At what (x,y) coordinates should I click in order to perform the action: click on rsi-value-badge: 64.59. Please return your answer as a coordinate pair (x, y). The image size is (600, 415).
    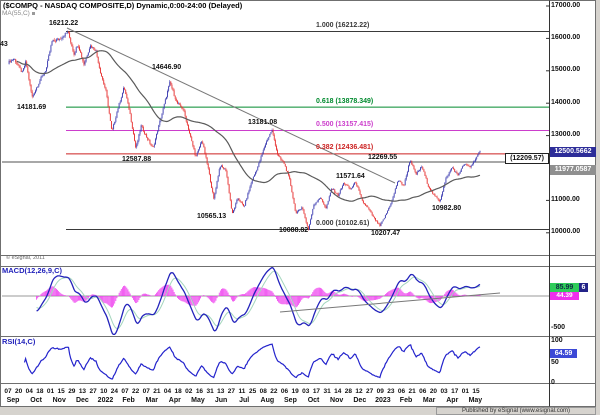
    Looking at the image, I should click on (563, 353).